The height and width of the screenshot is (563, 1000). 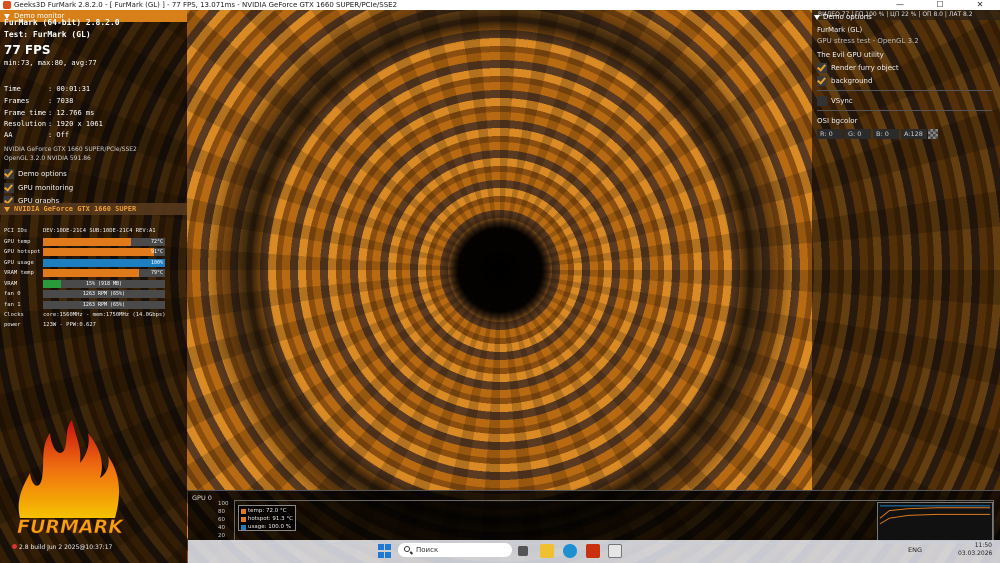 I want to click on row-label: power, so click(x=12, y=324).